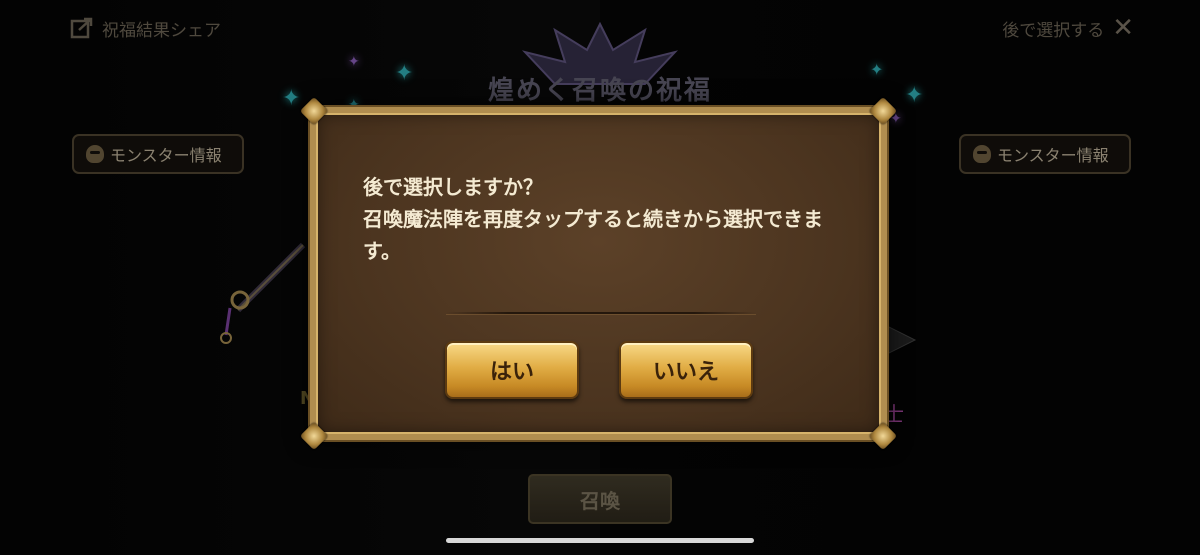  What do you see at coordinates (593, 219) in the screenshot?
I see `dialog-message: 後で選択しますか？ 召喚魔法陣を再度タップすると続きから選択できます。` at bounding box center [593, 219].